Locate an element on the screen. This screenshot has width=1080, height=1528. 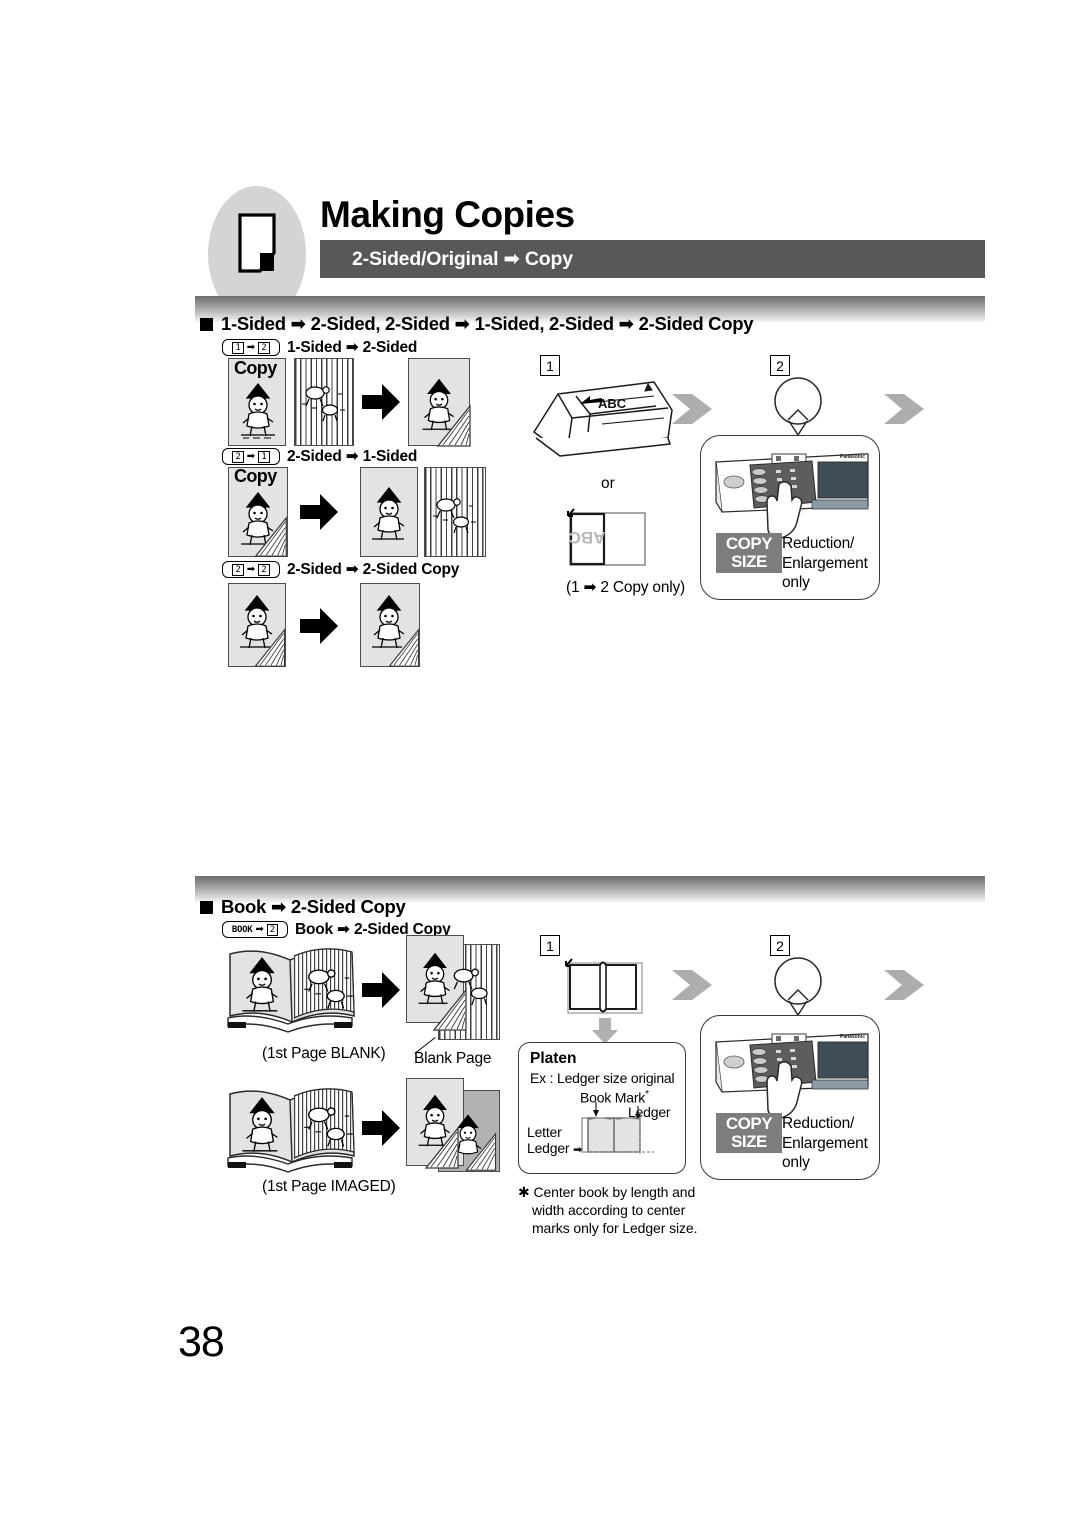
mode-row-2to1: 2 ➡ 1 2-Sided ➡ 1-Sided is located at coordinates (319, 456).